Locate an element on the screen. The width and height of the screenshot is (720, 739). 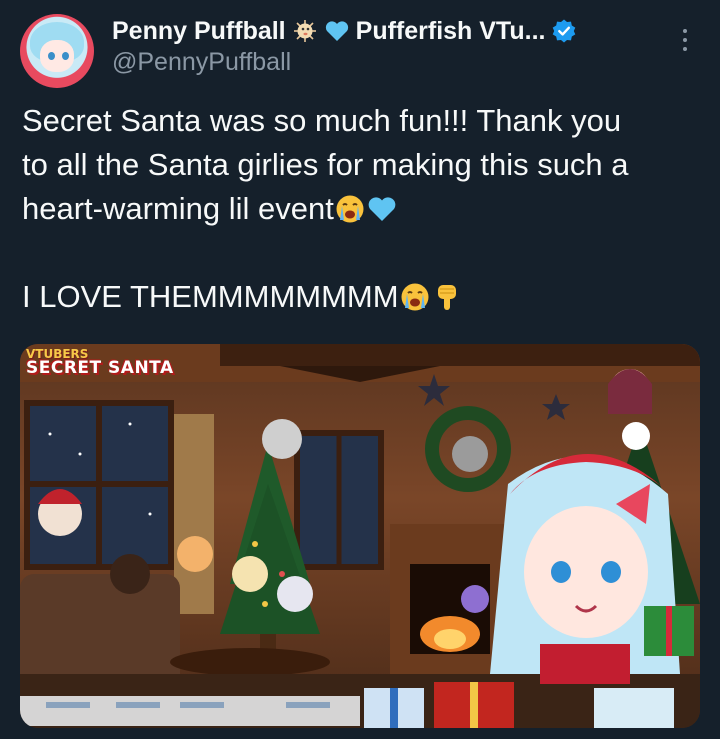
secret-santa-logo: VTUBERS SECRET SANTA is located at coordinates (100, 362).